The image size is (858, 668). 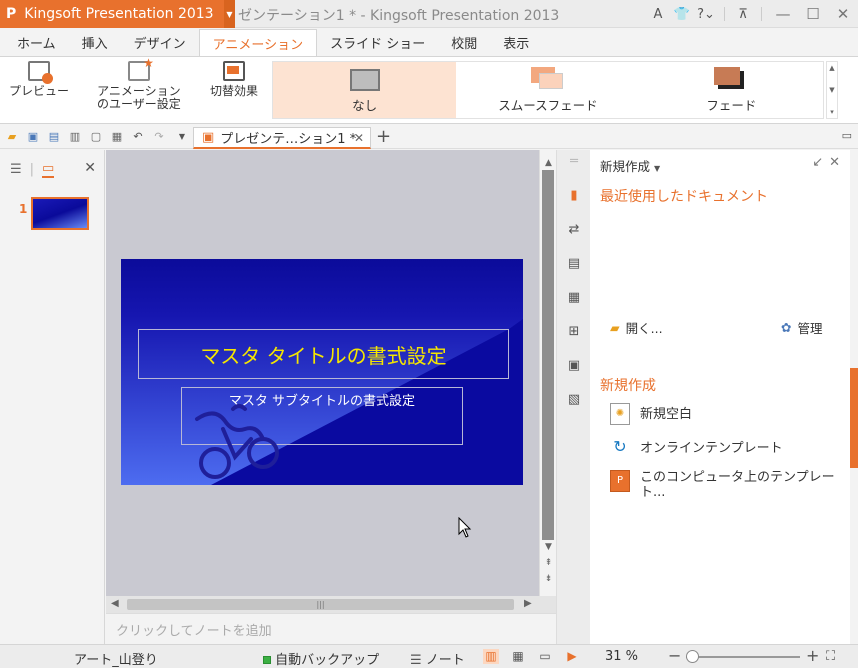 What do you see at coordinates (267, 660) in the screenshot?
I see `backup-status-icon` at bounding box center [267, 660].